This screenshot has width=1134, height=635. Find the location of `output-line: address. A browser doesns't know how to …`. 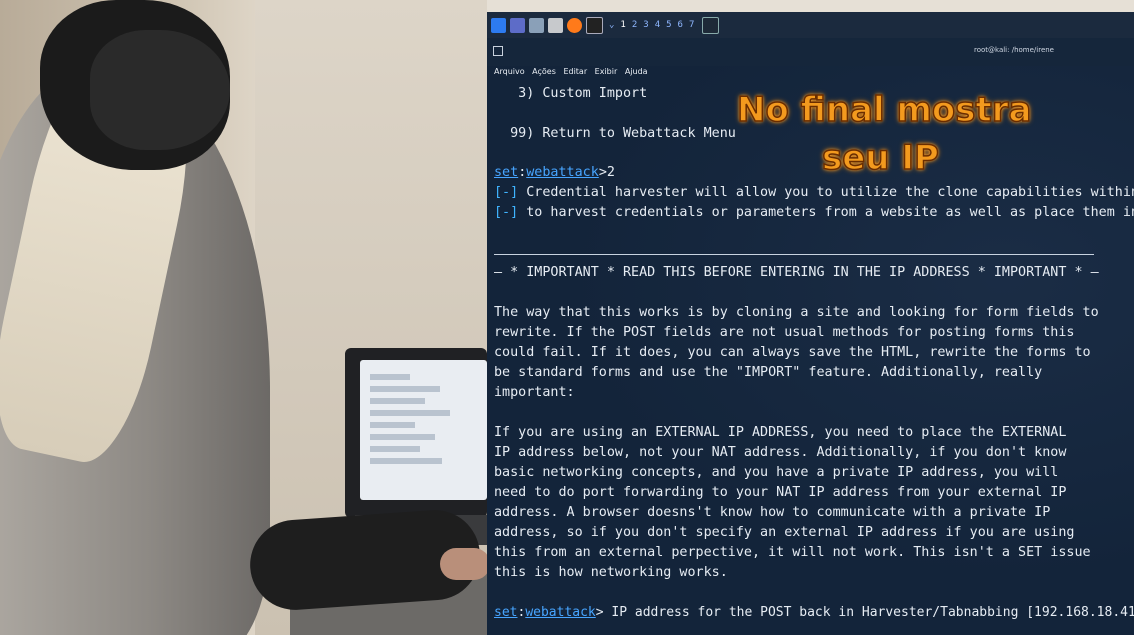

output-line: address. A browser doesns't know how to … is located at coordinates (772, 512).